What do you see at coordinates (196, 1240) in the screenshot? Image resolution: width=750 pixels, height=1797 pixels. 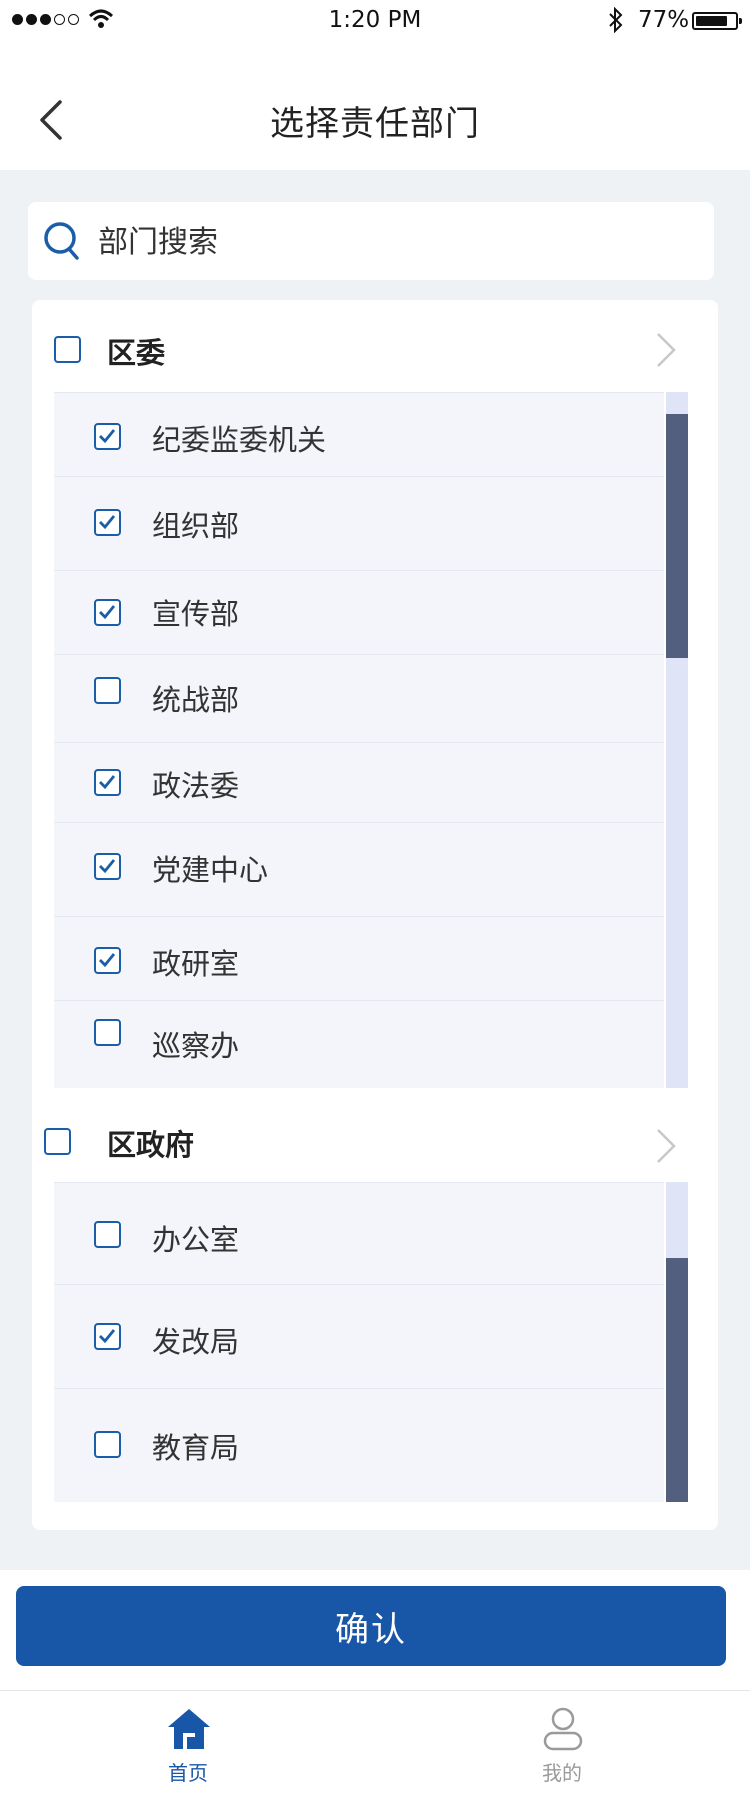 I see `item-label: 办公室` at bounding box center [196, 1240].